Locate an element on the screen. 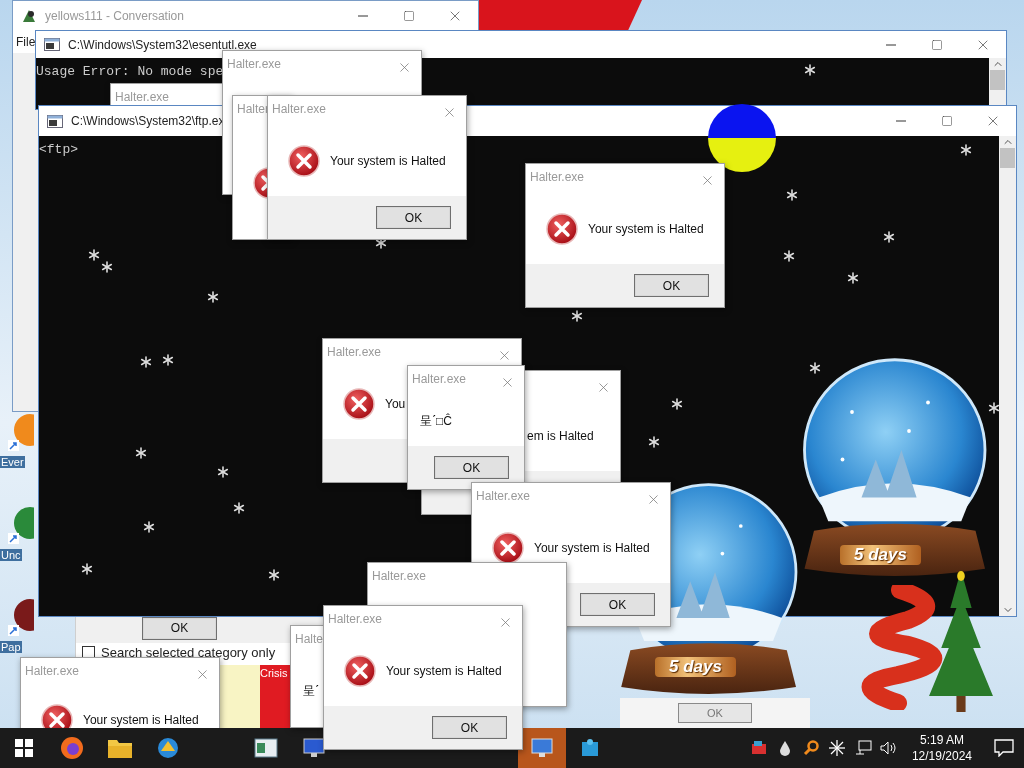 This screenshot has height=768, width=1024. document-icon is located at coordinates (266, 748).